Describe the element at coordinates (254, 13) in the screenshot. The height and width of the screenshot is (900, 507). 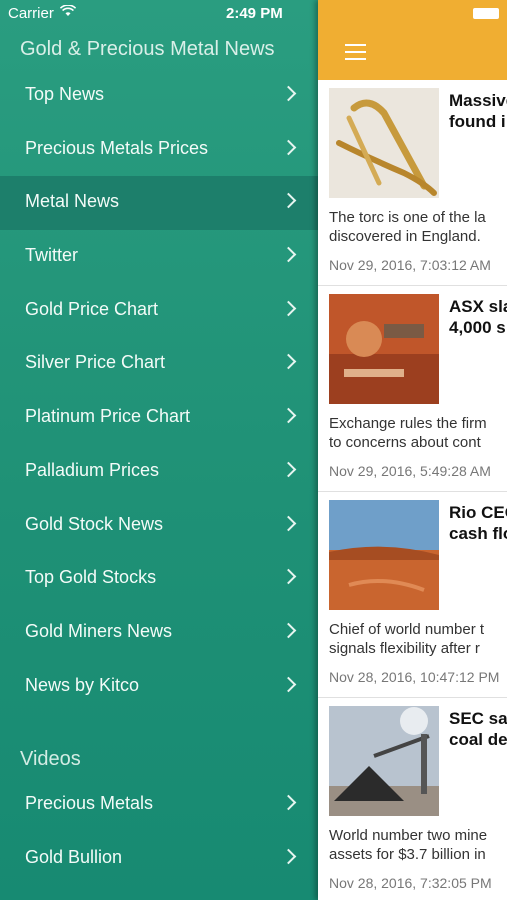
I see `clock: 2:49 PM` at that location.